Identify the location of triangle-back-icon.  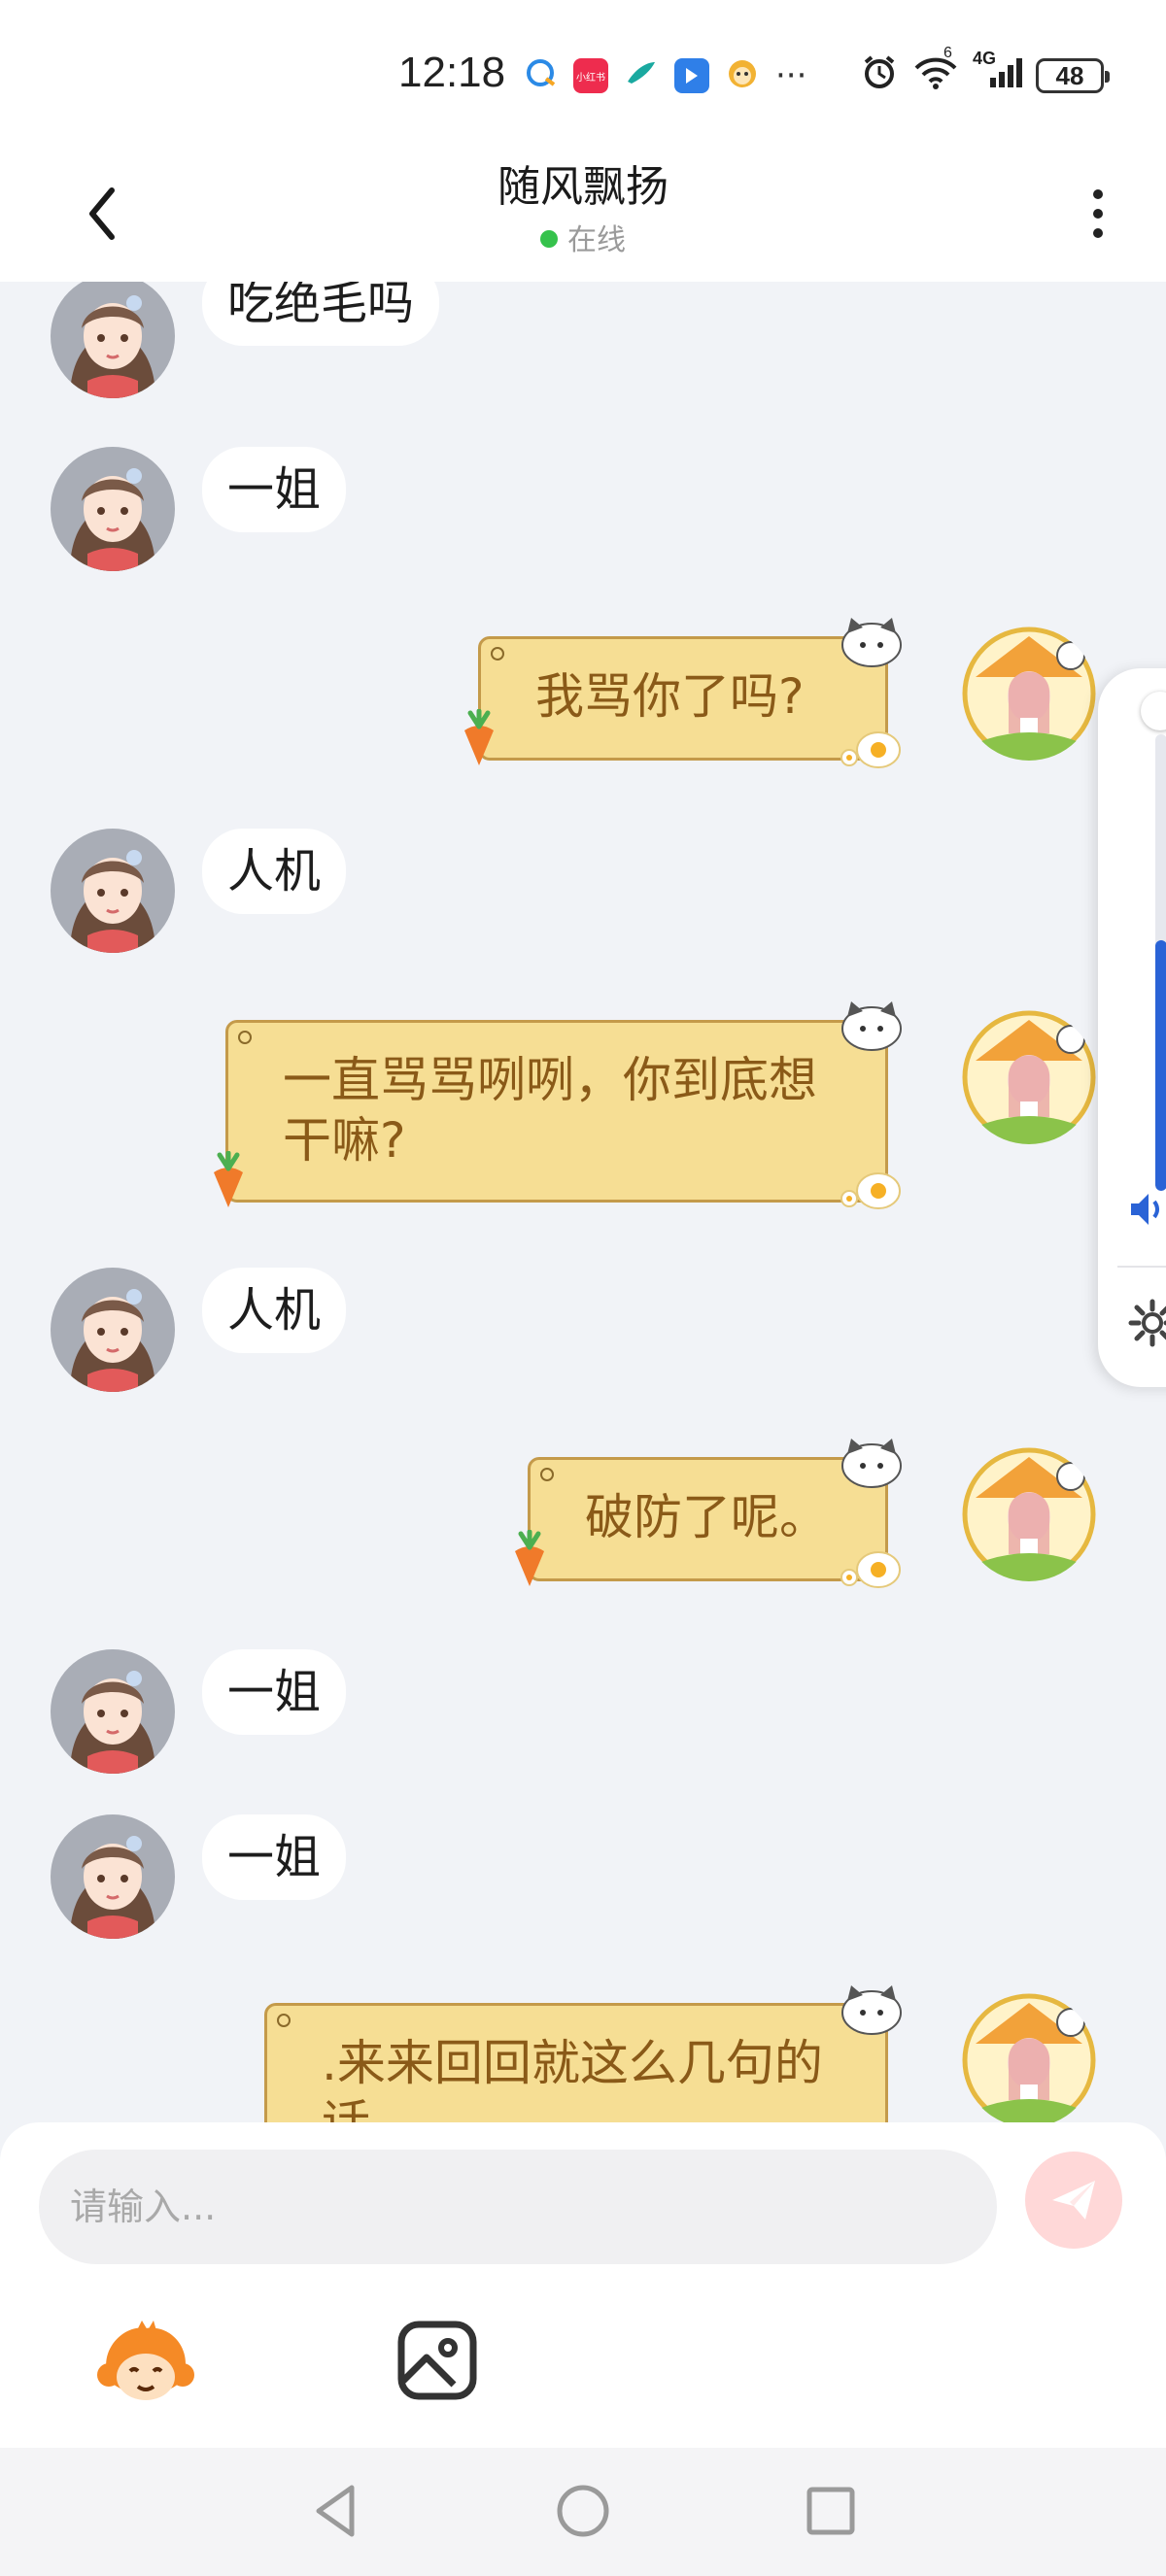
(335, 2511).